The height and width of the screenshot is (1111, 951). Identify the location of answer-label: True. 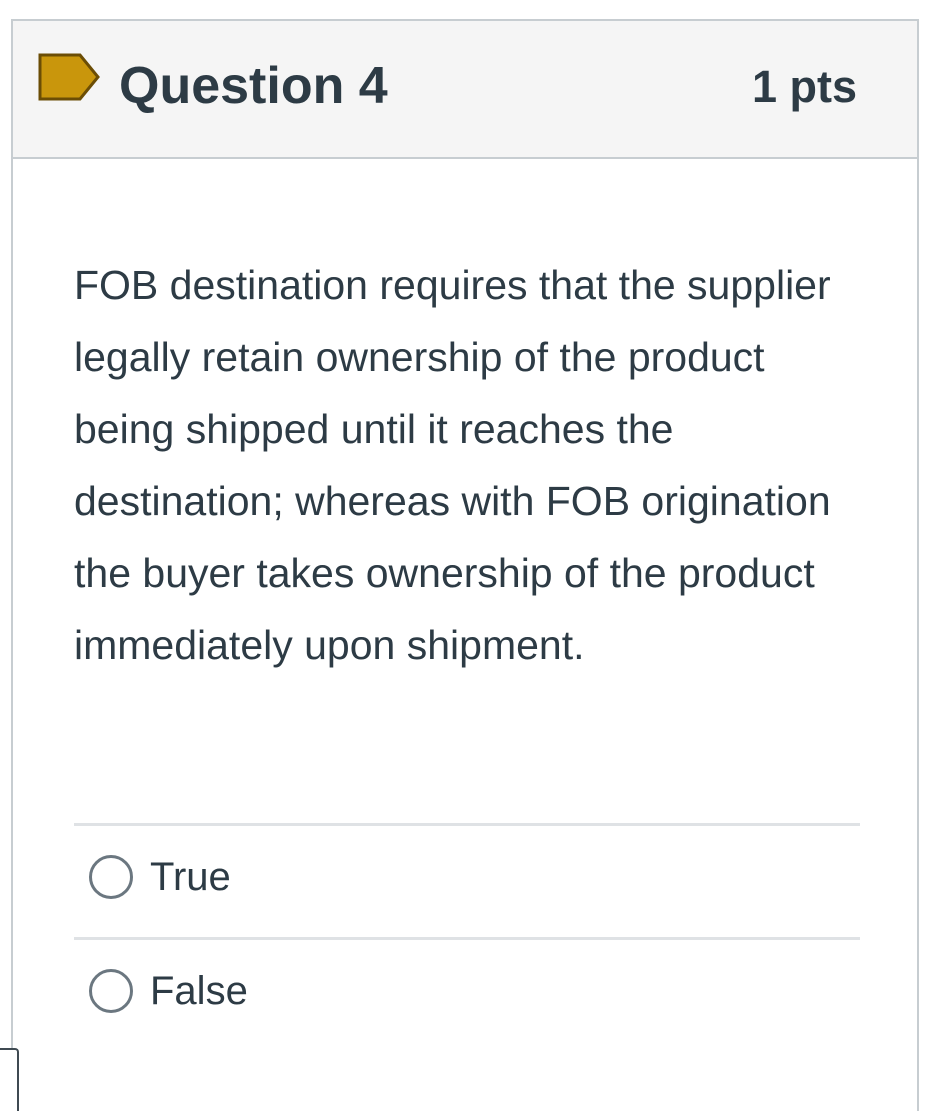
(190, 877).